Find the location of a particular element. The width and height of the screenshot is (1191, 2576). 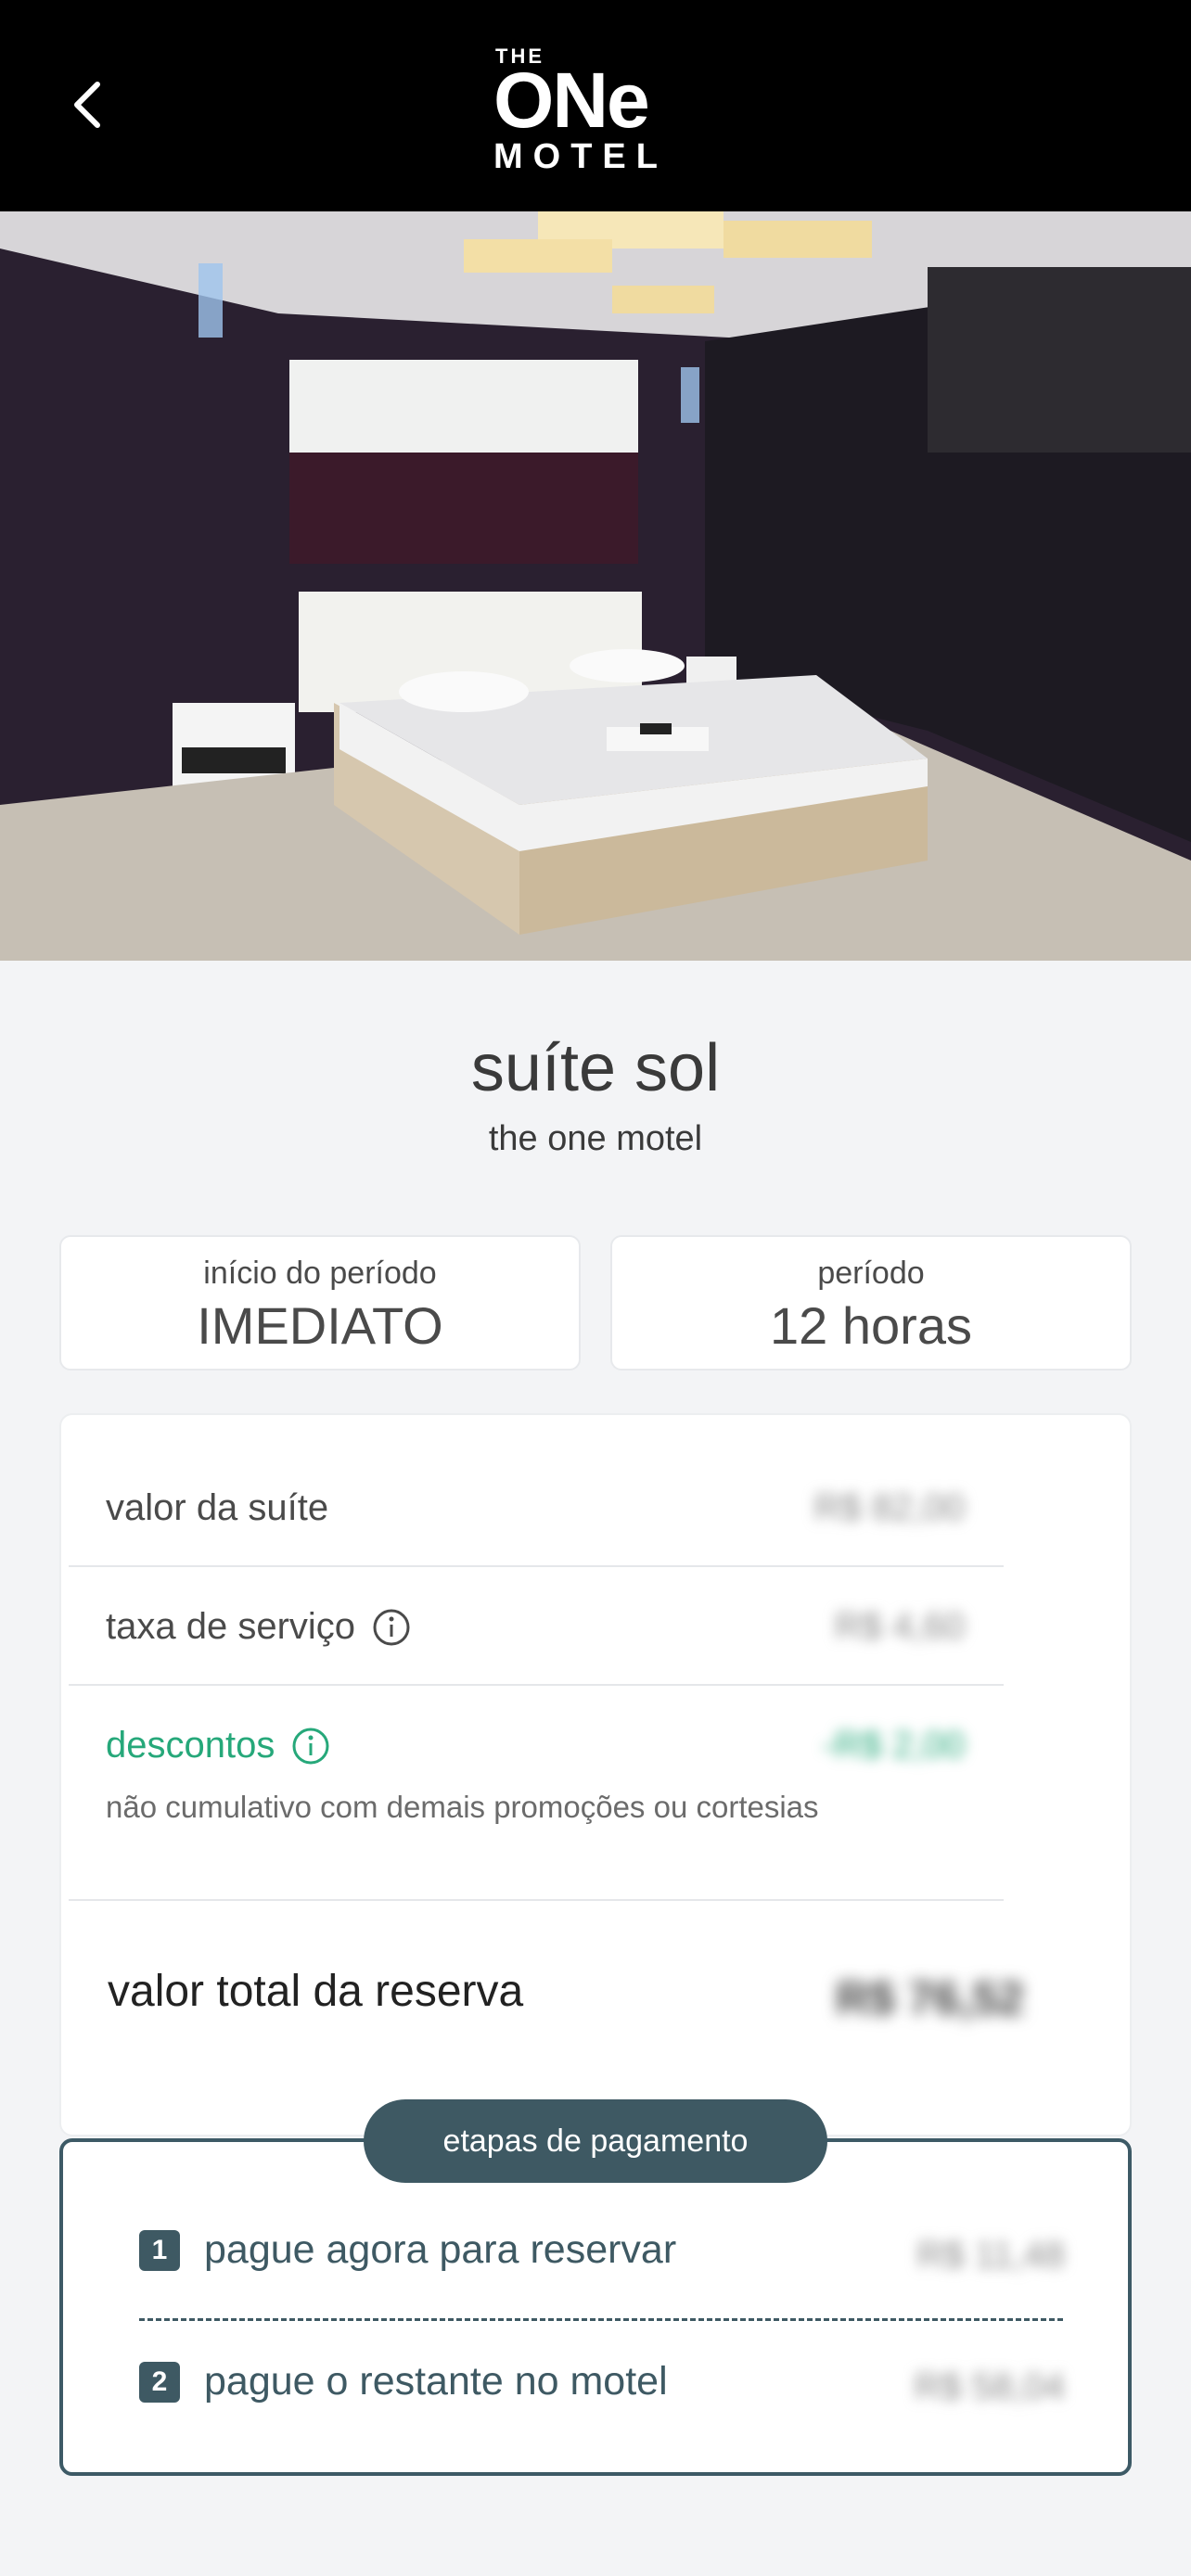

step-number-badge: 2 is located at coordinates (159, 2382).